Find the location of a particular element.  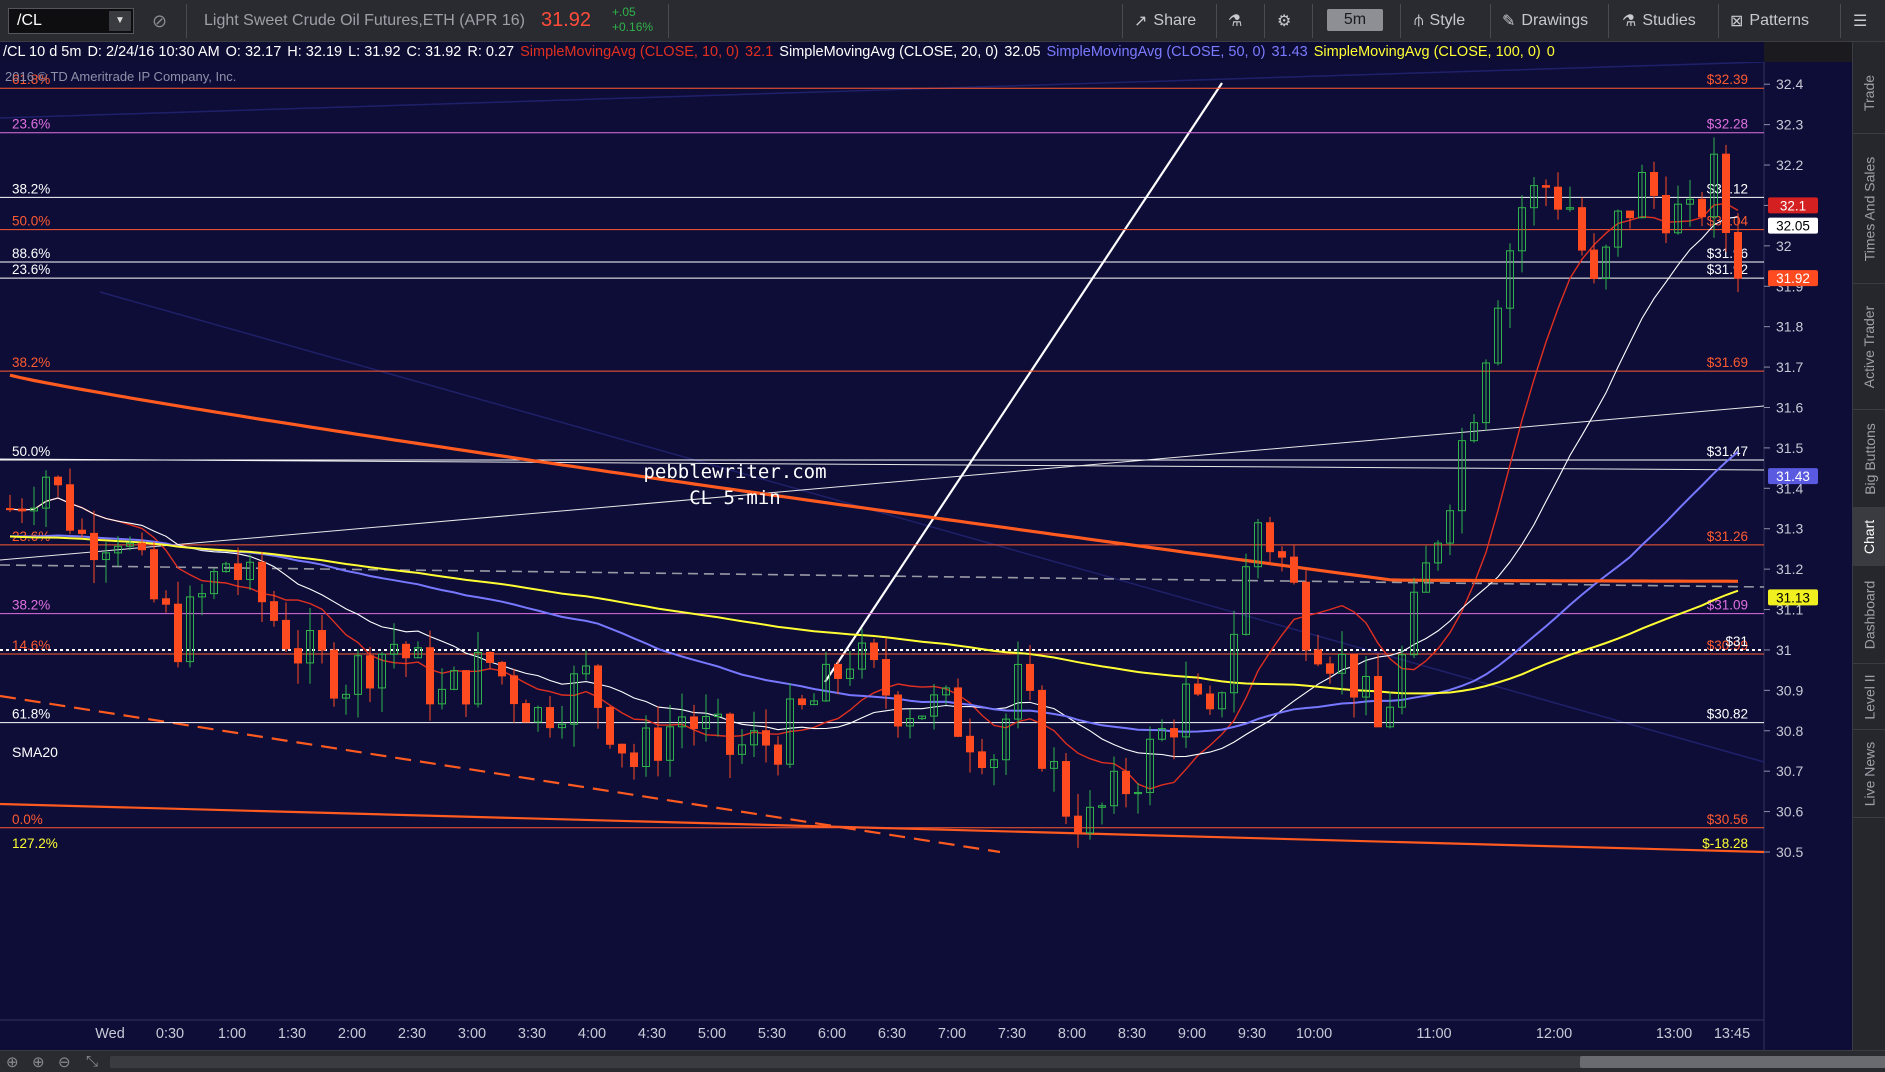

tab-chart: Chart is located at coordinates (1869, 537).